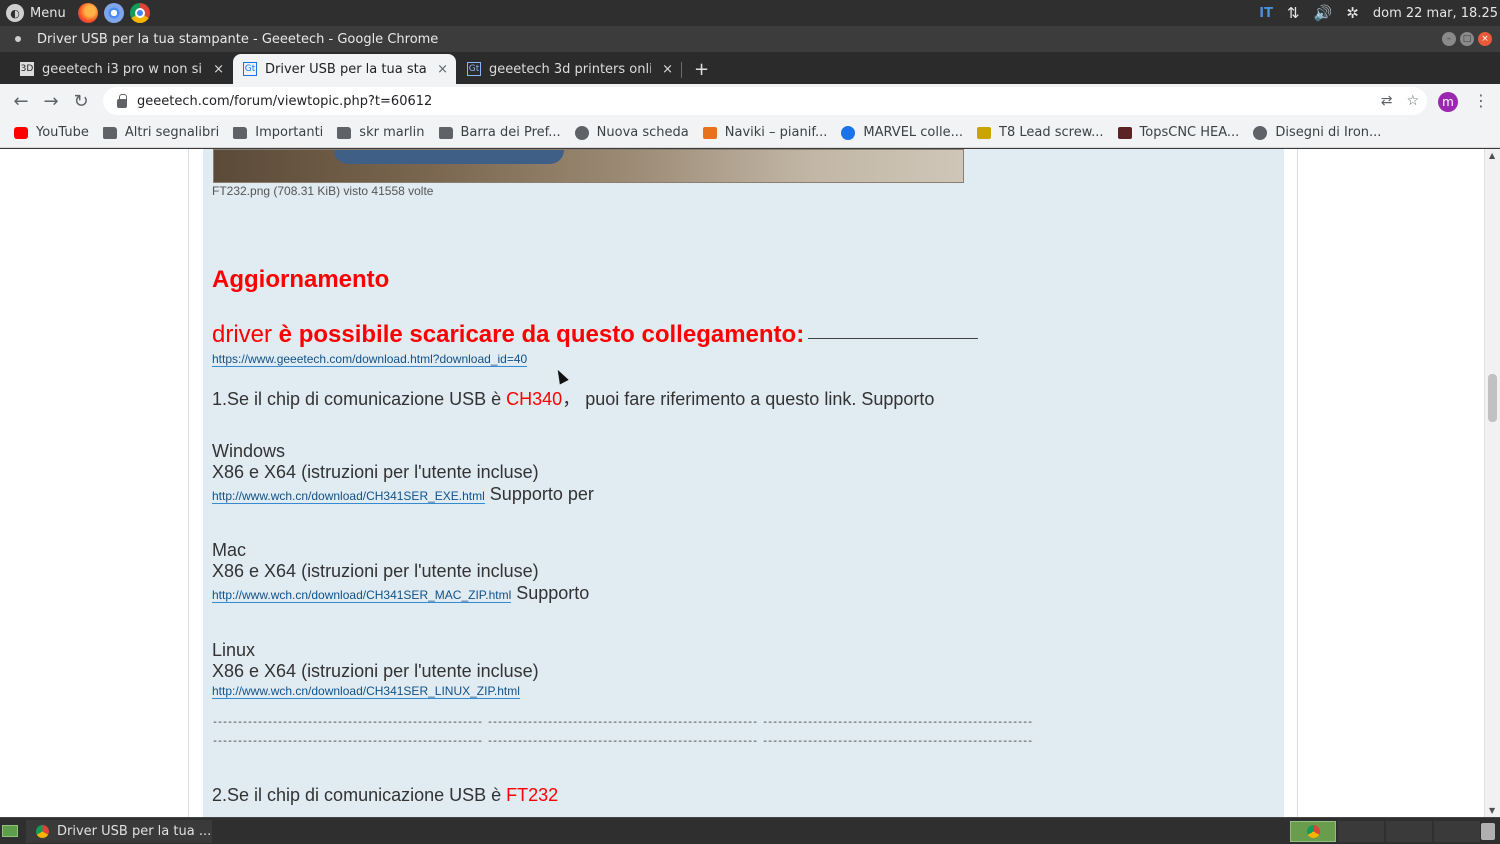 This screenshot has height=844, width=1500. Describe the element at coordinates (122, 100) in the screenshot. I see `lock-icon` at that location.